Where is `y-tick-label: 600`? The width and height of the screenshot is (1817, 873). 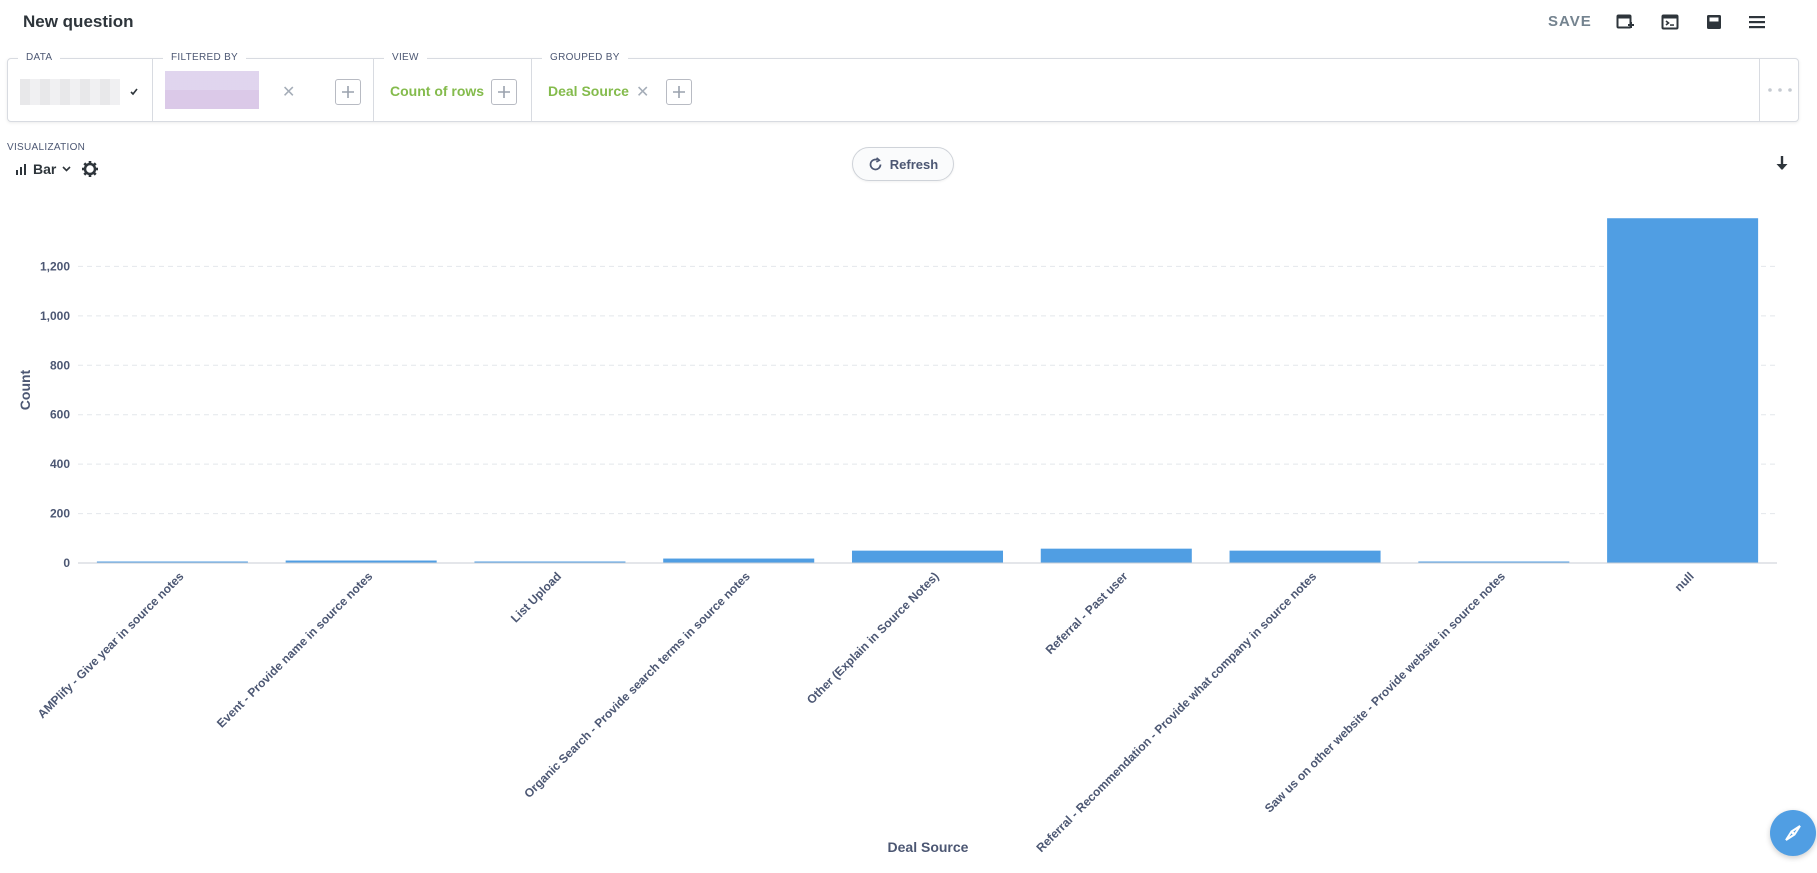
y-tick-label: 600 is located at coordinates (60, 415).